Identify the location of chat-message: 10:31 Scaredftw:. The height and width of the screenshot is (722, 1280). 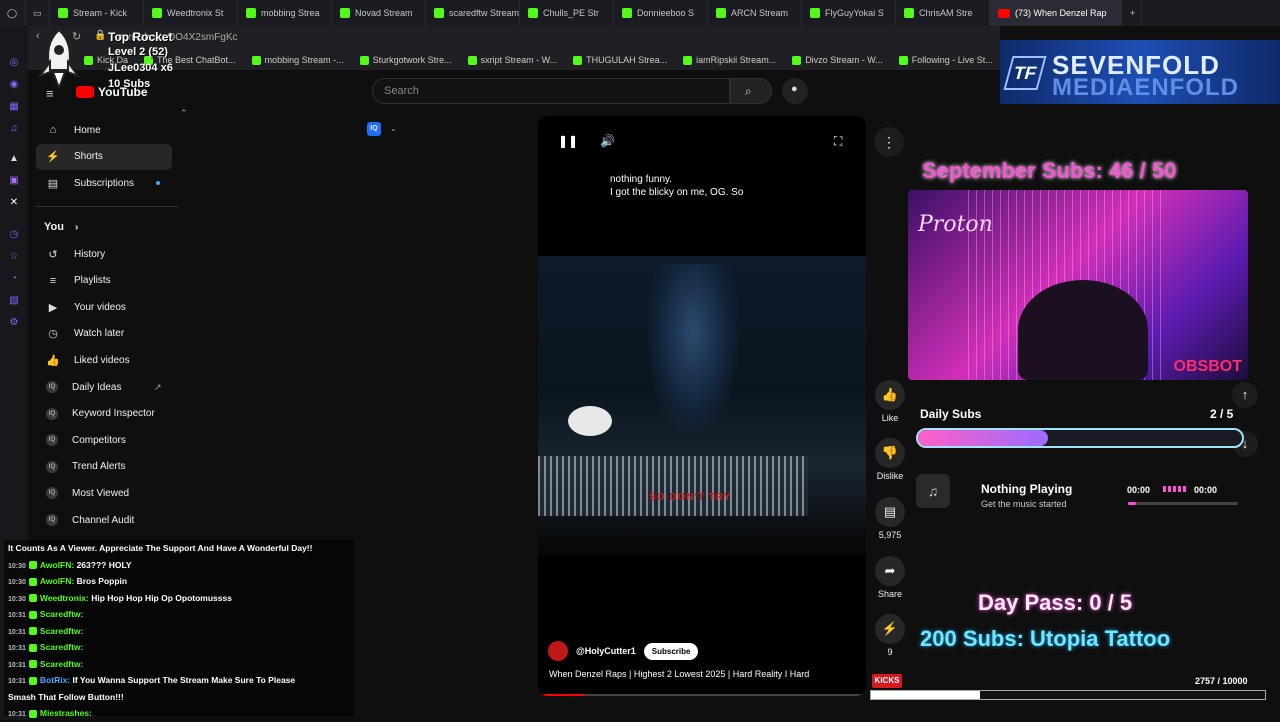
(179, 664).